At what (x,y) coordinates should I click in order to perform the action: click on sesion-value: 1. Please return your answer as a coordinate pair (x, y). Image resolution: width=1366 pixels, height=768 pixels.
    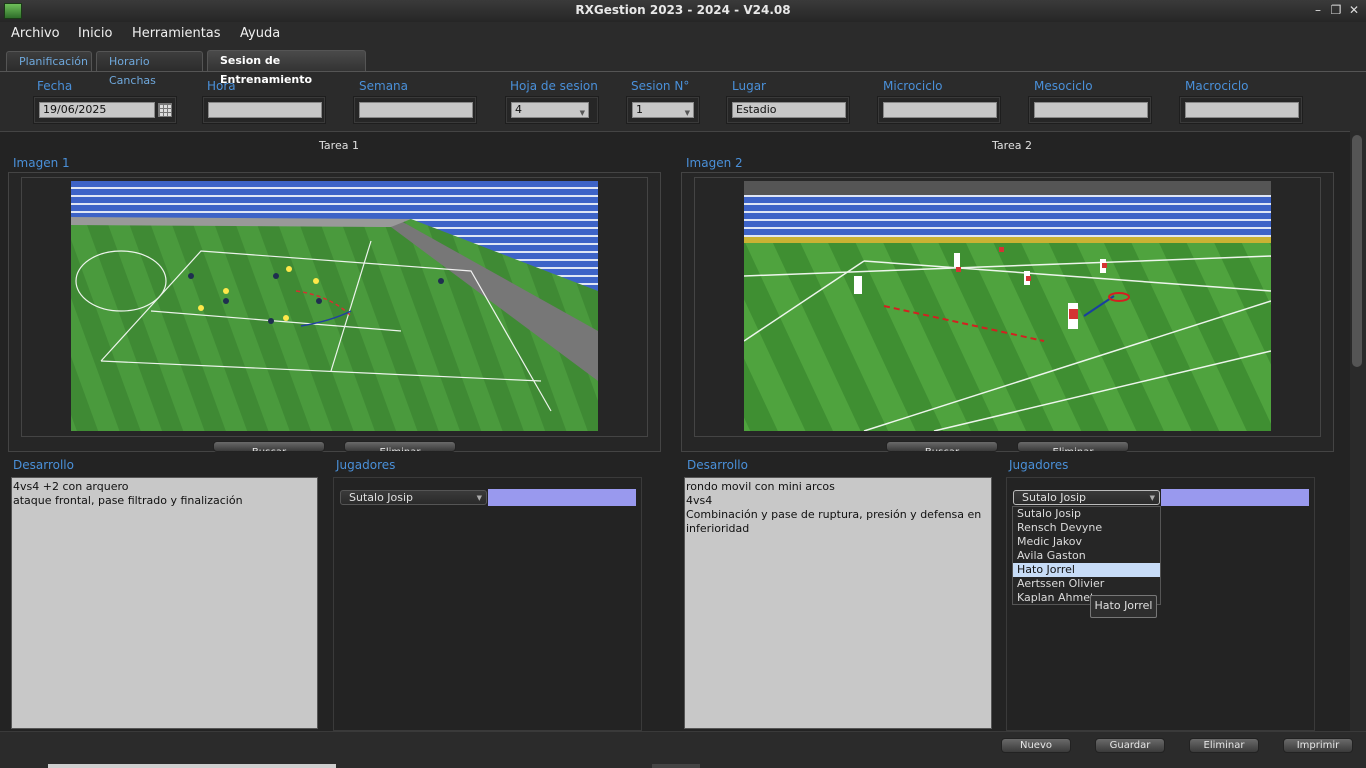
    Looking at the image, I should click on (639, 109).